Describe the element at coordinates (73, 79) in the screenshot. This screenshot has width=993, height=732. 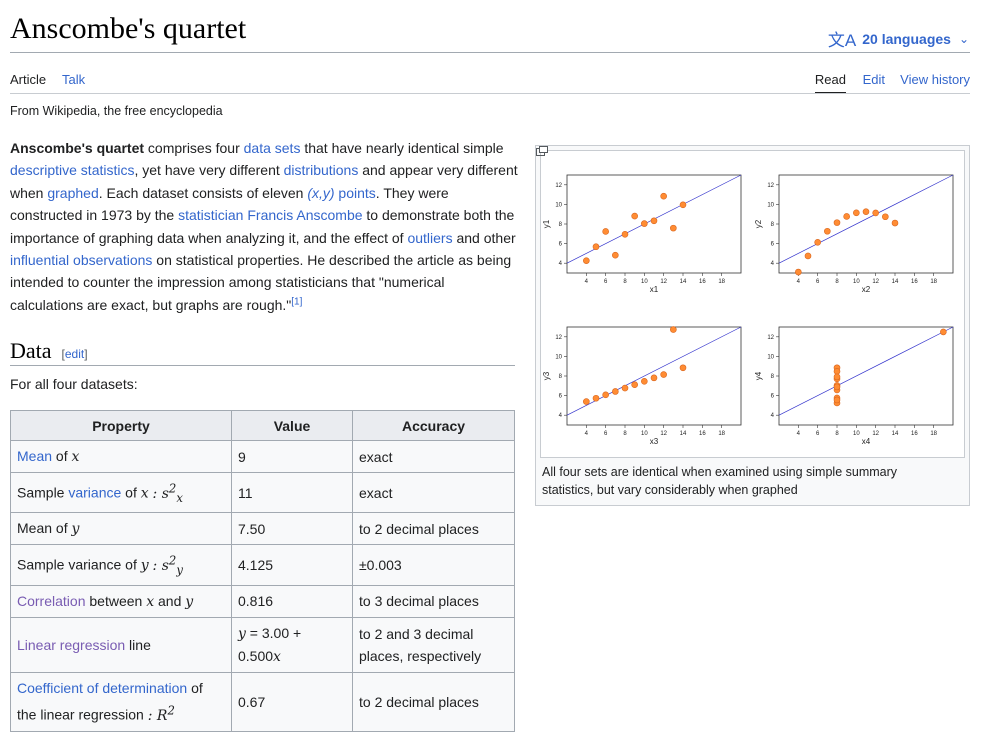
I see `tab-talk: Talk` at that location.